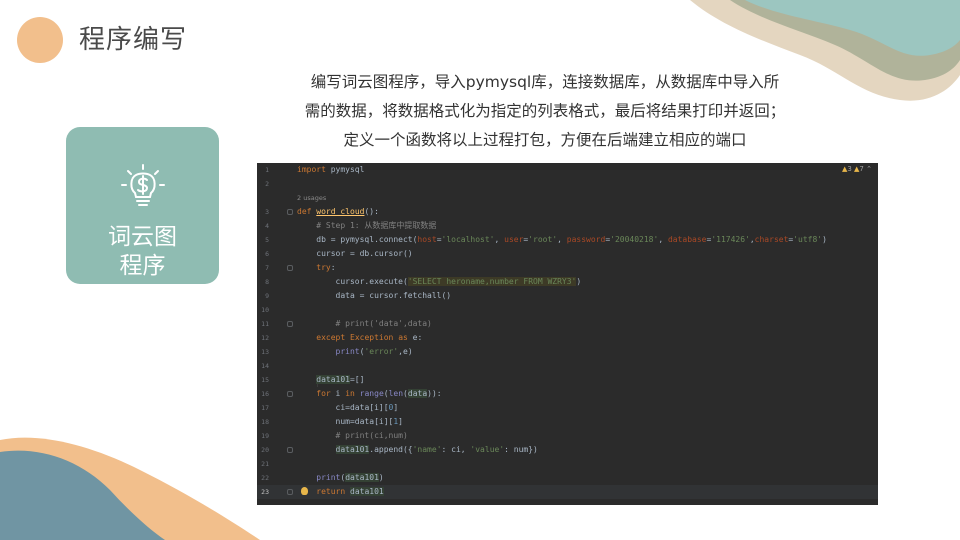 The image size is (960, 540). Describe the element at coordinates (265, 408) in the screenshot. I see `line-number: 17` at that location.